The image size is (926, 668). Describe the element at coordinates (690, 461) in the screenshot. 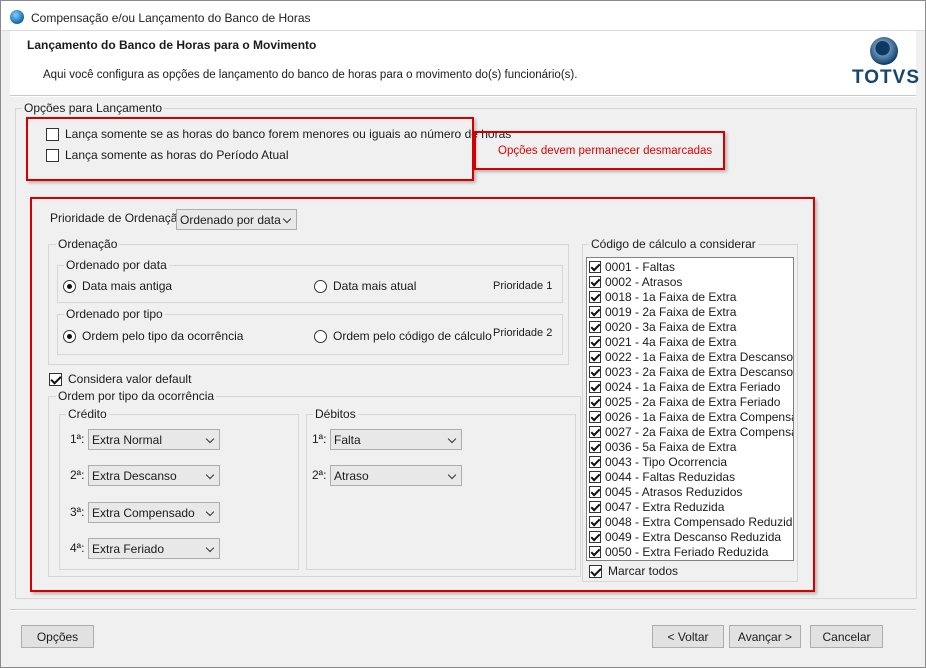

I see `codigo-list-item: 0043 - Tipo Ocorrencia` at that location.